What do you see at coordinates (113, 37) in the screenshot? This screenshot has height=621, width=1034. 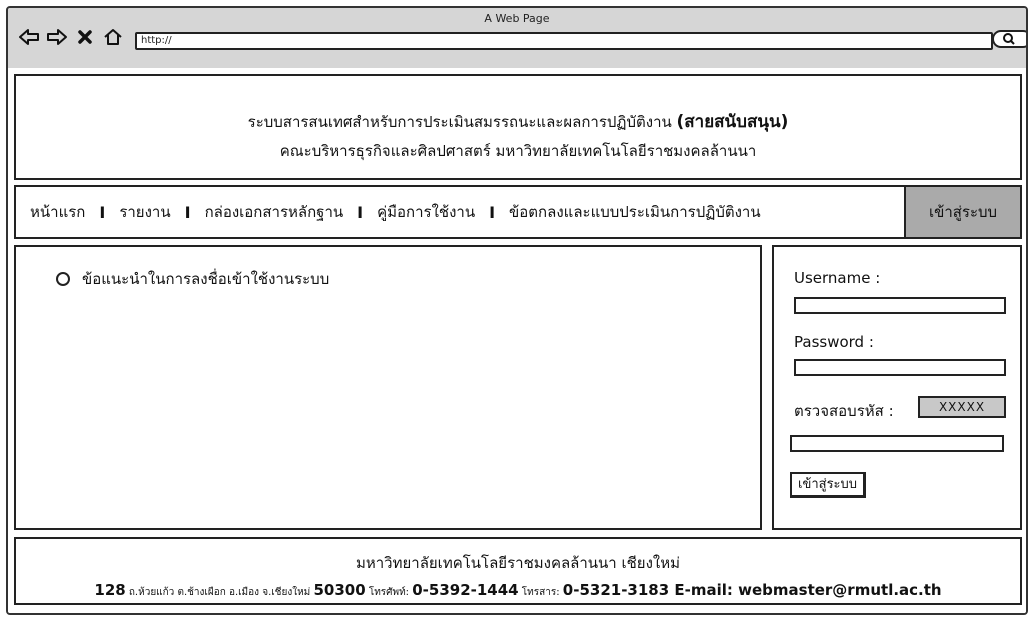 I see `home-icon` at bounding box center [113, 37].